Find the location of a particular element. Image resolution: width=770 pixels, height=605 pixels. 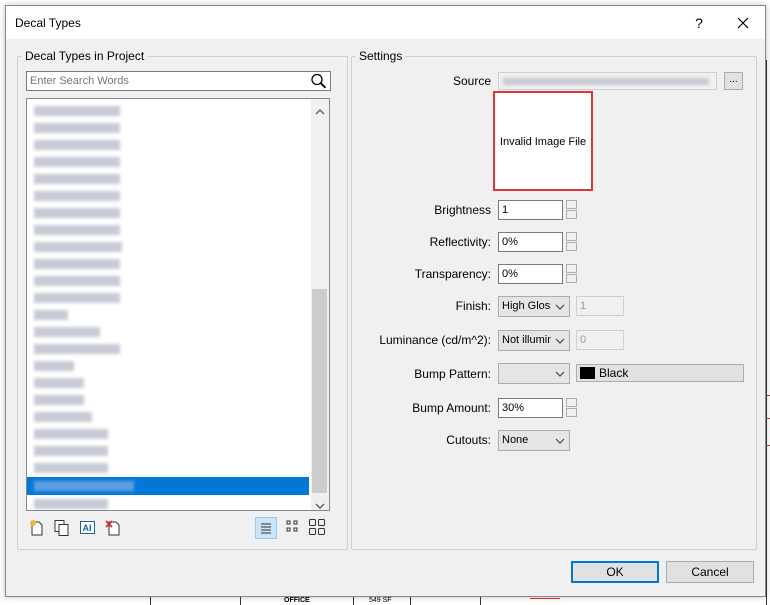

cutouts-value: None is located at coordinates (515, 440).